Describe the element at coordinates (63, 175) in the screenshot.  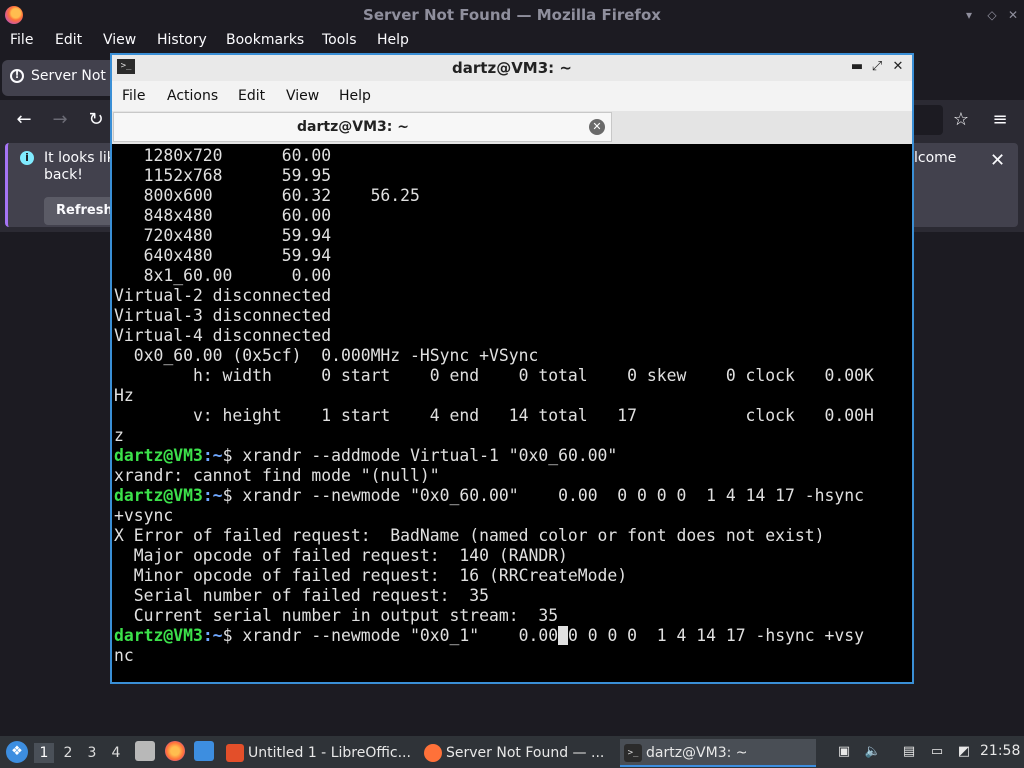
I see `notification-text-line2: back!` at that location.